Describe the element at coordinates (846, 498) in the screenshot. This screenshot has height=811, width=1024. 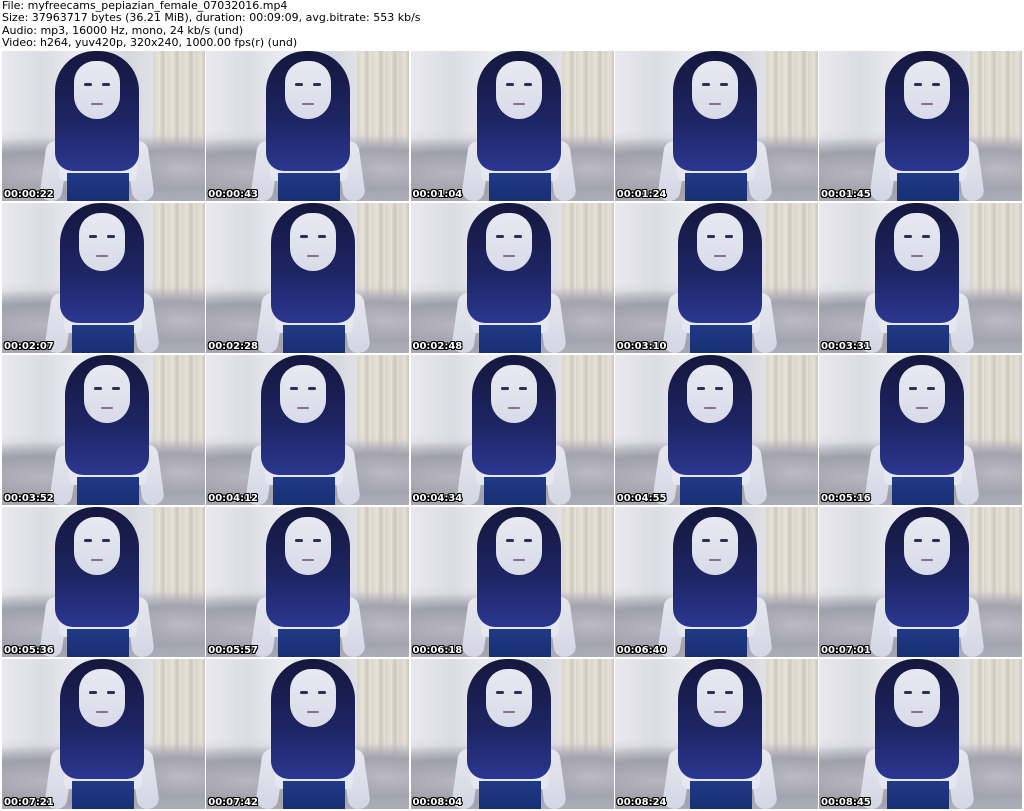
I see `thumbnail-timestamp: 00:05:16` at that location.